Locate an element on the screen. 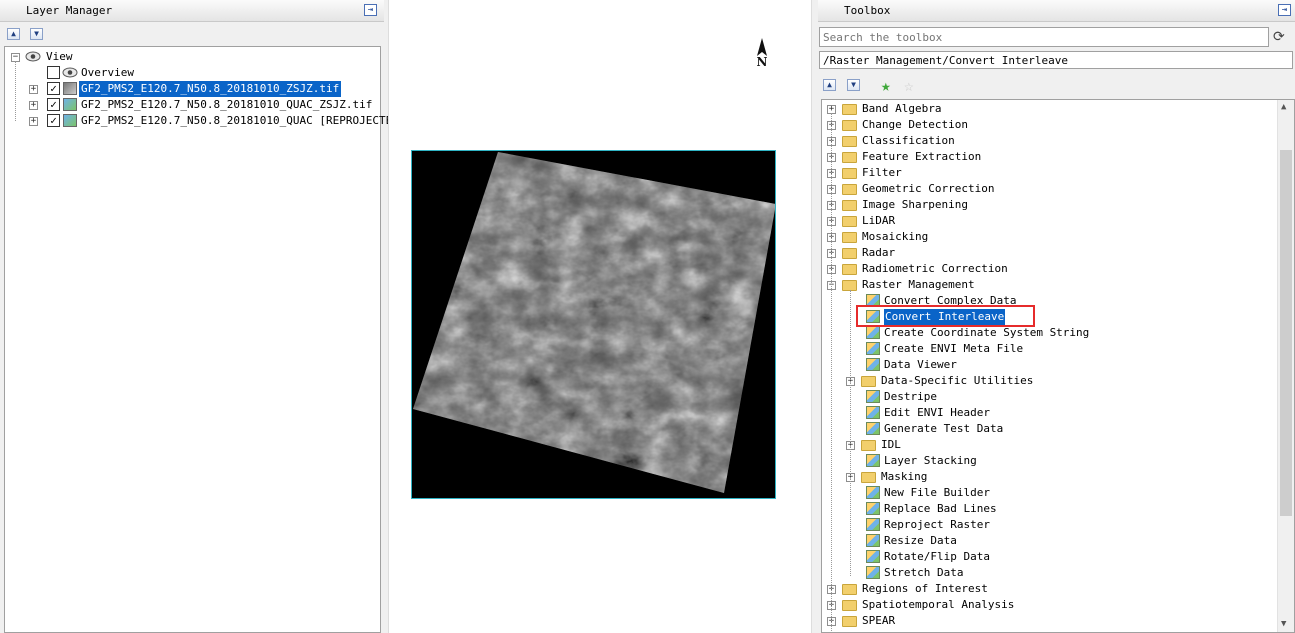 The height and width of the screenshot is (633, 1295). folder-label: Radar is located at coordinates (879, 252).